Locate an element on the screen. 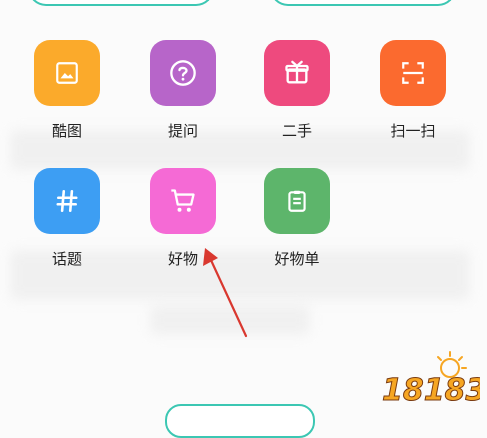 This screenshot has height=438, width=487. grid-item-good-items: 好物 is located at coordinates (183, 218).